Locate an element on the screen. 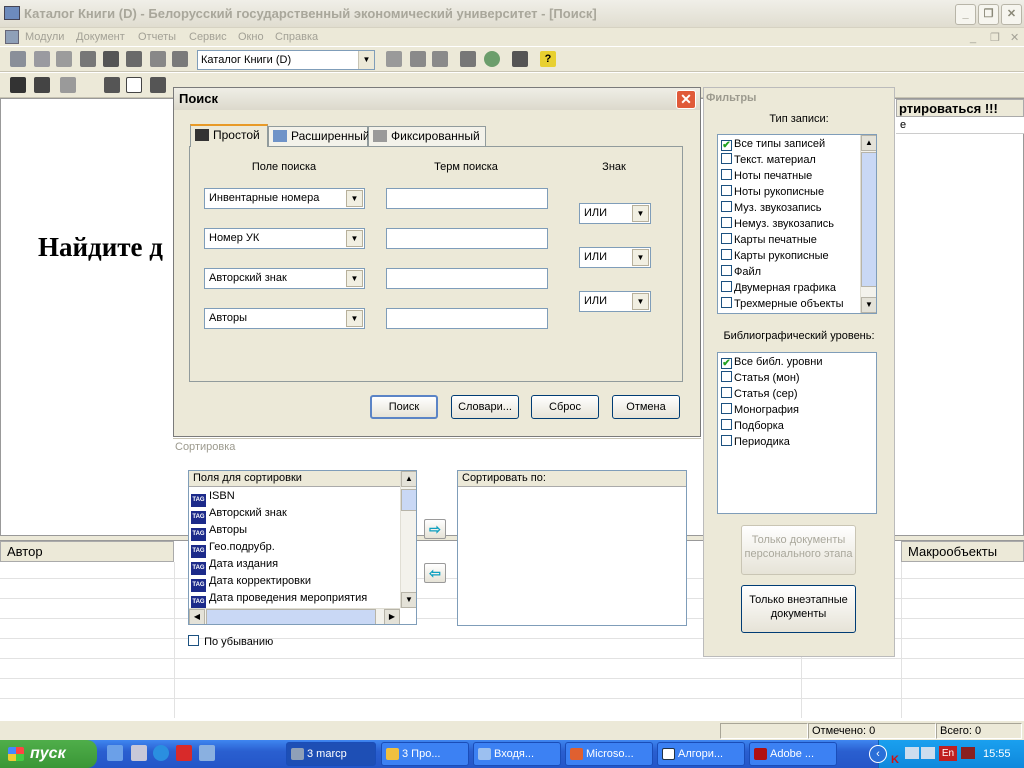 Image resolution: width=1024 pixels, height=768 pixels. add-sort-arrow-icon: ⇨ is located at coordinates (435, 529).